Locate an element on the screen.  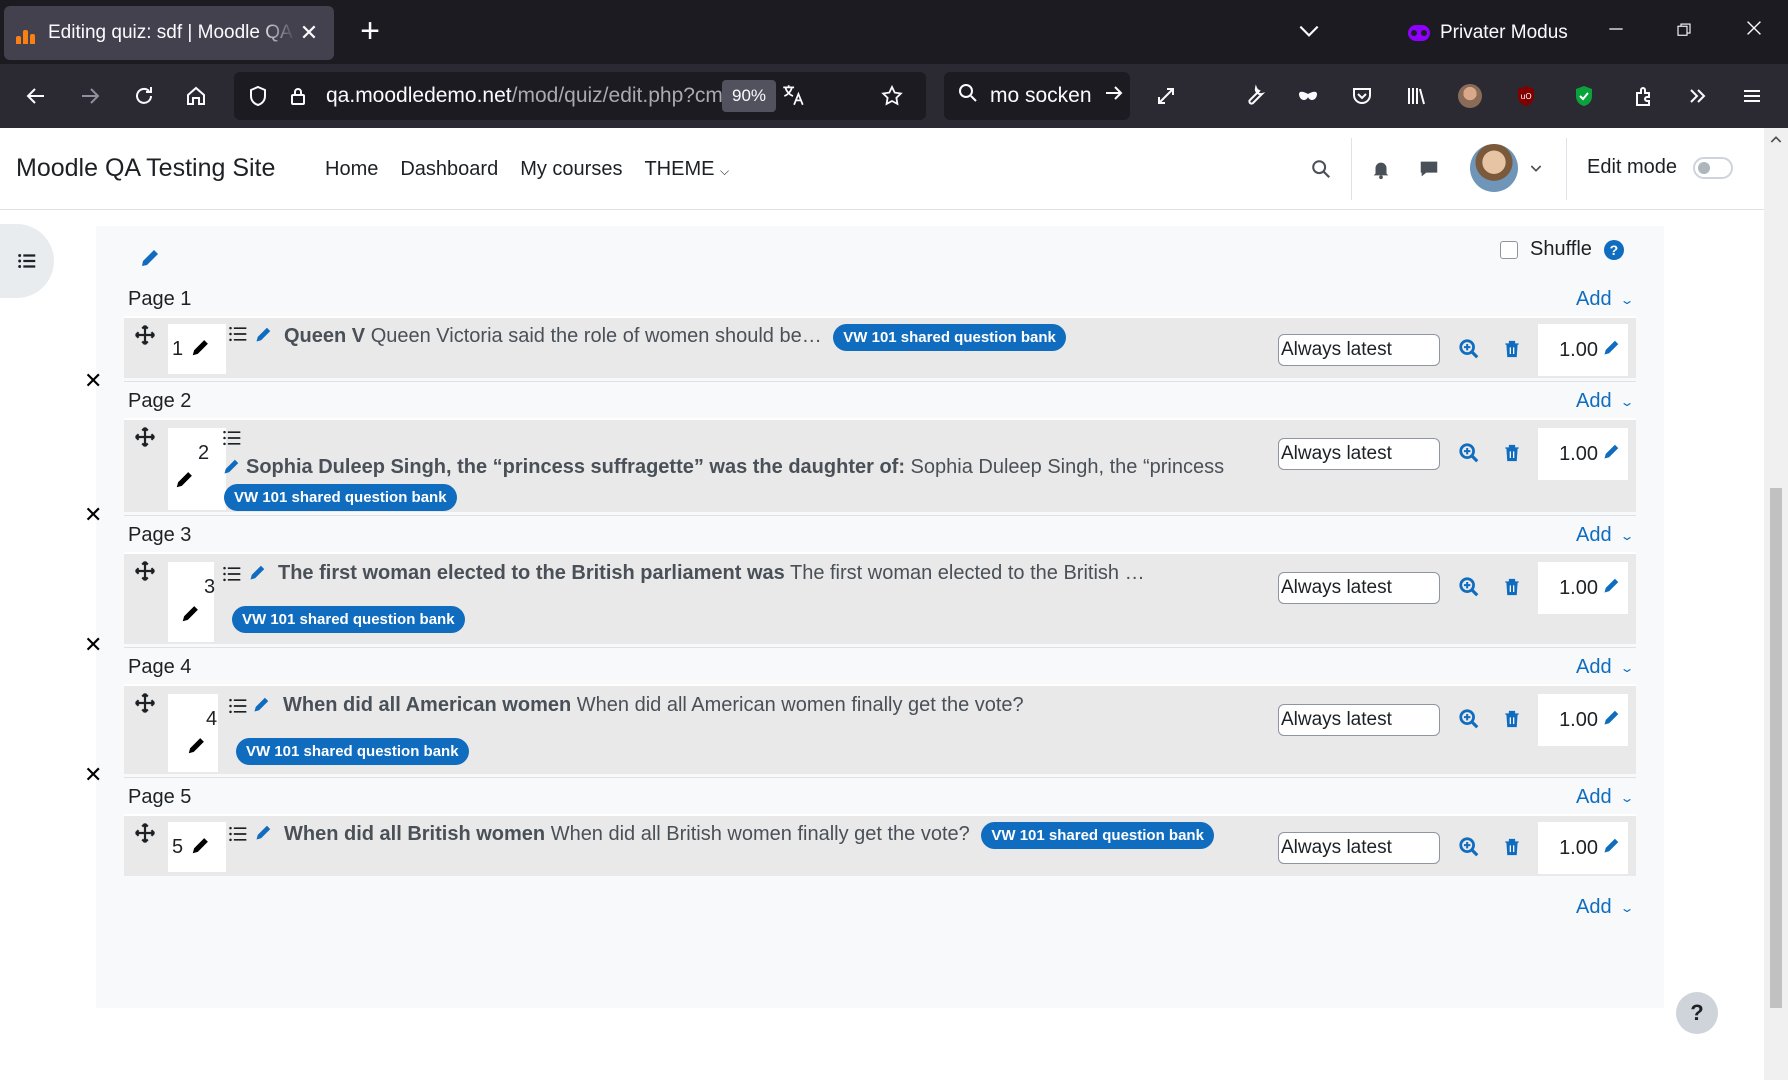
back-icon is located at coordinates (36, 96).